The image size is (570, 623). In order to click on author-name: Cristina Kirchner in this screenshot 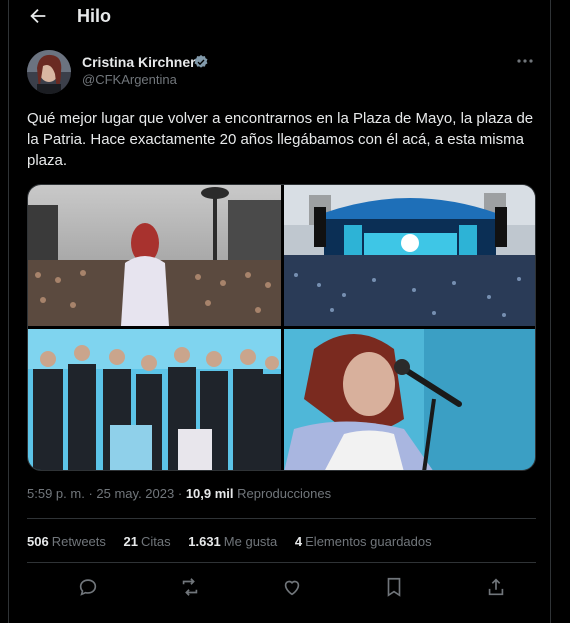, I will do `click(139, 62)`.